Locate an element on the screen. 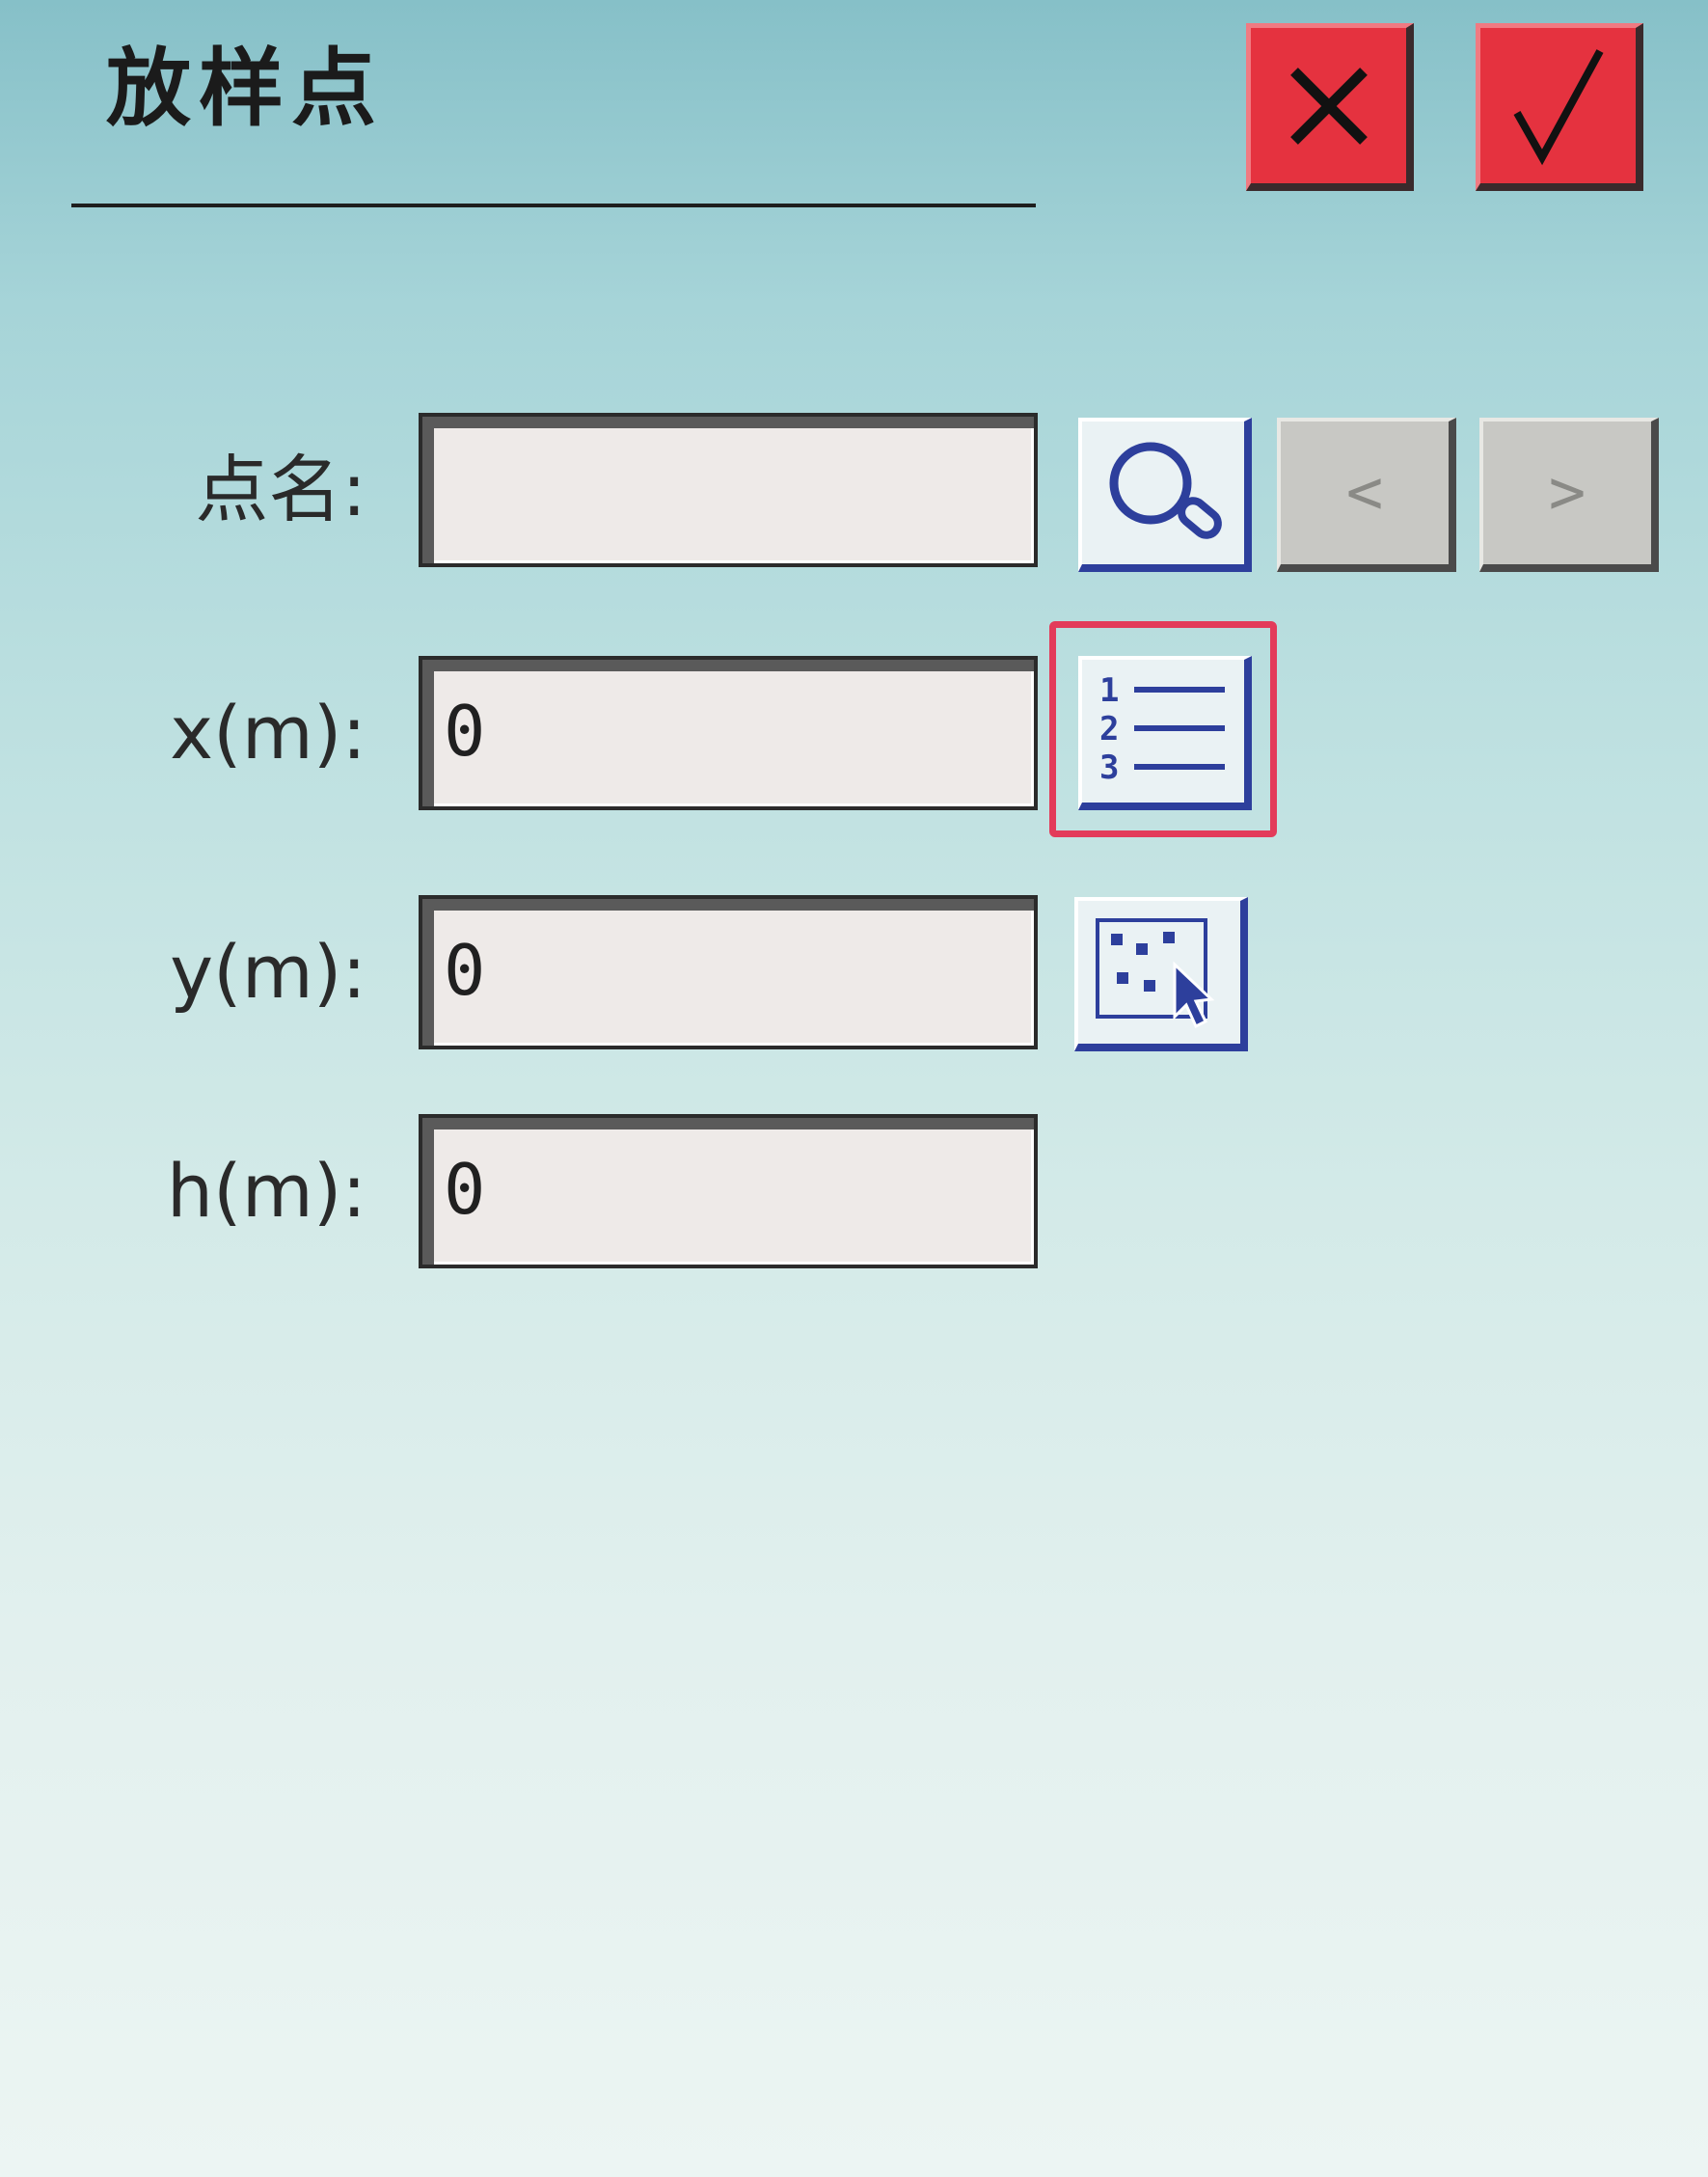 Image resolution: width=1708 pixels, height=2177 pixels. pick-point-button is located at coordinates (1161, 974).